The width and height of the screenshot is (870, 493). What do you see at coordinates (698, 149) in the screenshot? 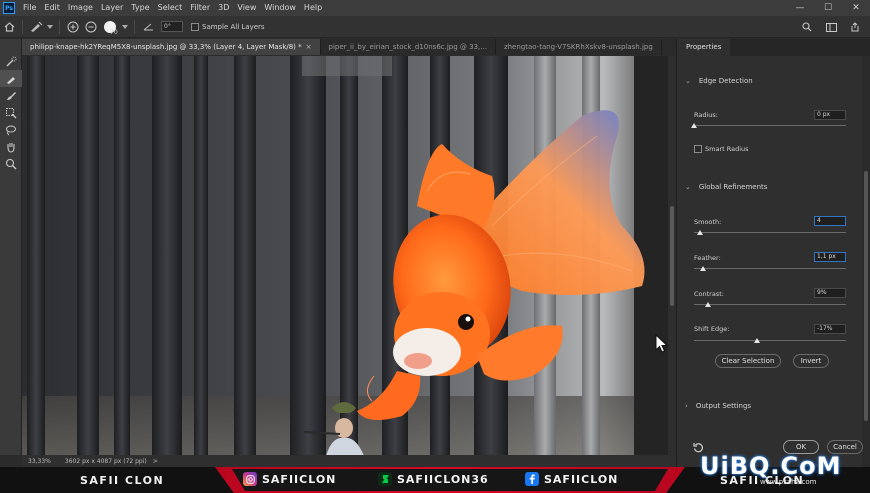
I see `smart-radius-checkbox` at bounding box center [698, 149].